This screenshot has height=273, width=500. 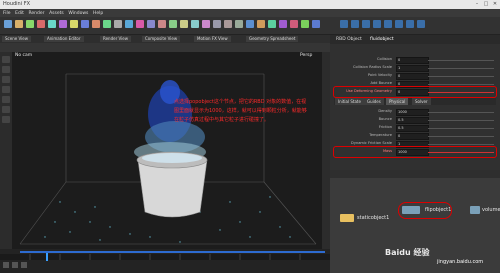 What do you see at coordinates (78, 13) in the screenshot?
I see `menu-windows: Windows` at bounding box center [78, 13].